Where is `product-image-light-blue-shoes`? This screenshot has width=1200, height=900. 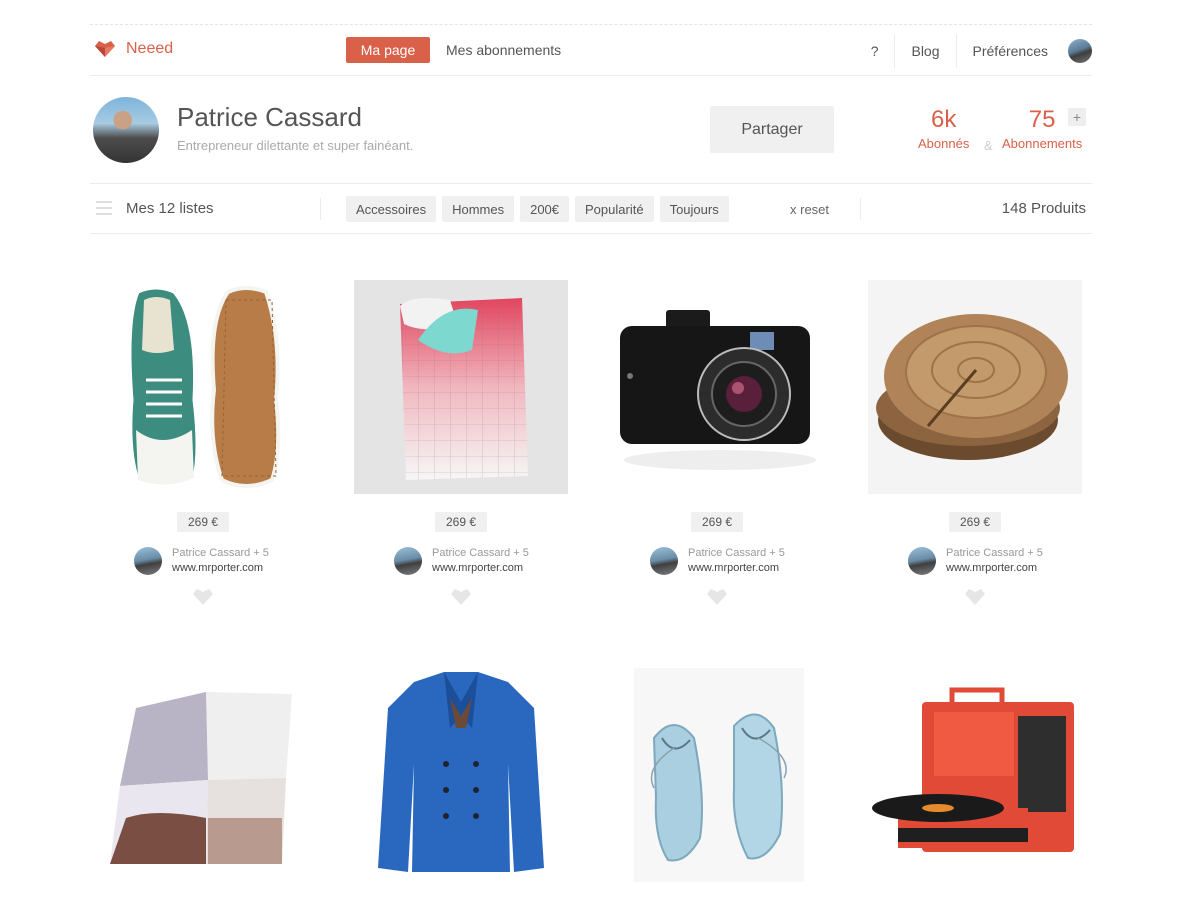
product-image-light-blue-shoes is located at coordinates (719, 775).